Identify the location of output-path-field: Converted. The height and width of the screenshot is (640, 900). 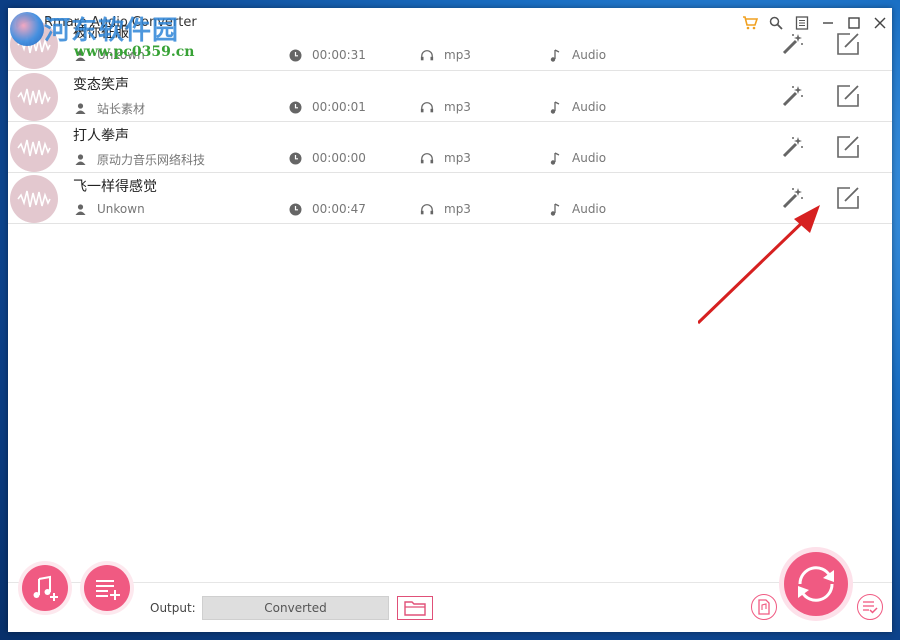
(295, 608).